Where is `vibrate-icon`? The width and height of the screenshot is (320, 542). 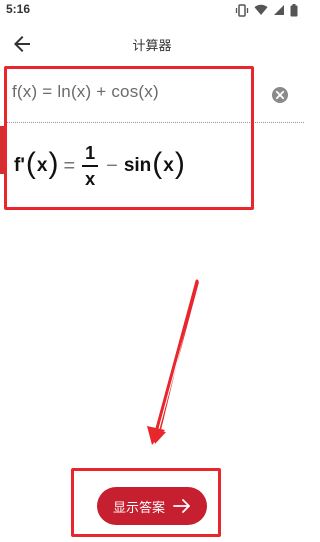
vibrate-icon is located at coordinates (242, 10).